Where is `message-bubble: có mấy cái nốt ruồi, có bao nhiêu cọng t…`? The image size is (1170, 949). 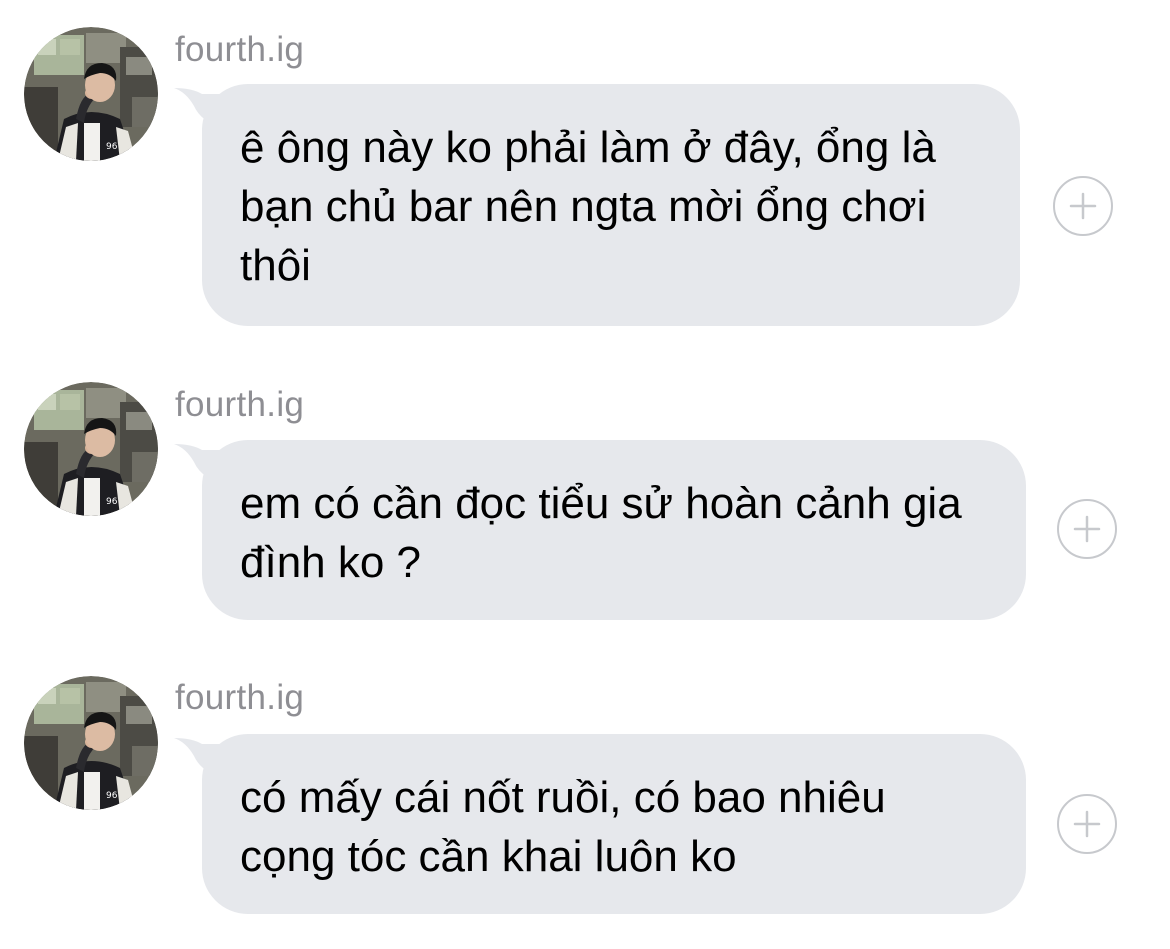
message-bubble: có mấy cái nốt ruồi, có bao nhiêu cọng t… is located at coordinates (614, 824).